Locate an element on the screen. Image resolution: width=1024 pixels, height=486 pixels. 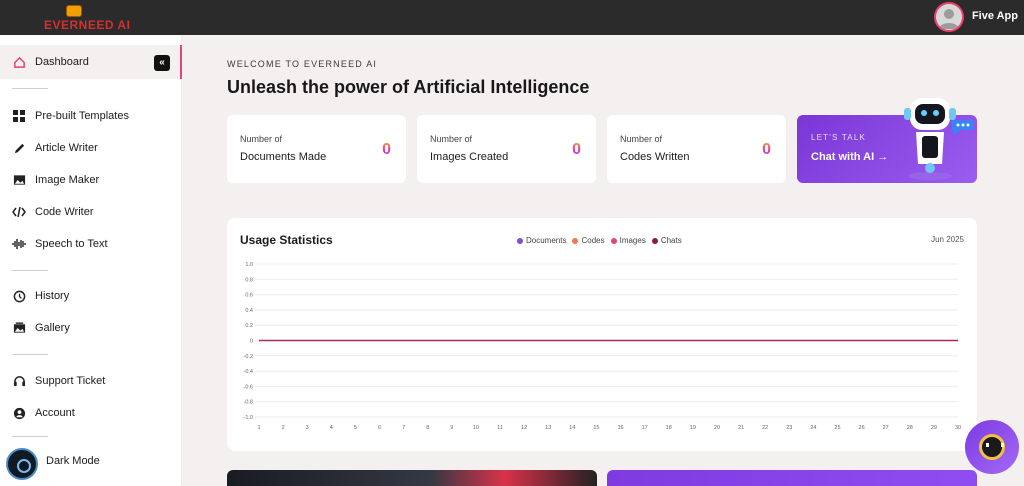
x-tick-label: 17 is located at coordinates (645, 428).